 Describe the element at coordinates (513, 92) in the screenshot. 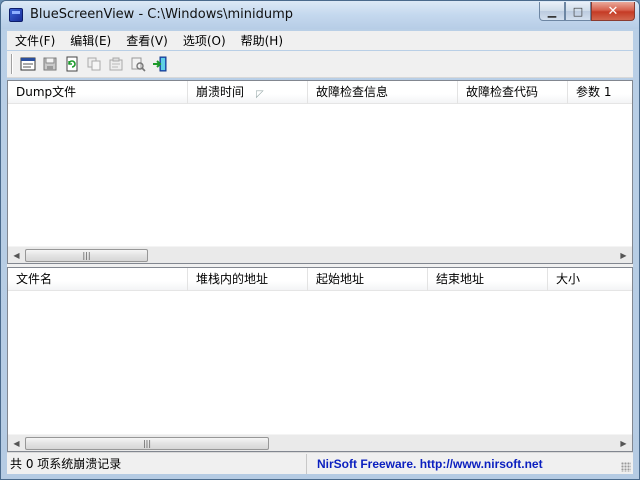

I see `column-bugcheck-code: 故障检查代码` at that location.